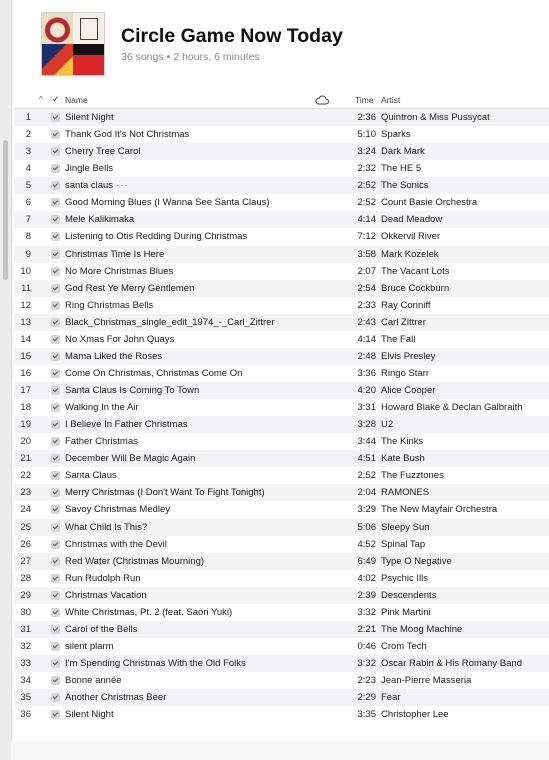 This screenshot has width=549, height=760. I want to click on table-row: 26 Christmas with the Devil 4:52 Spinal Tap, so click(281, 544).